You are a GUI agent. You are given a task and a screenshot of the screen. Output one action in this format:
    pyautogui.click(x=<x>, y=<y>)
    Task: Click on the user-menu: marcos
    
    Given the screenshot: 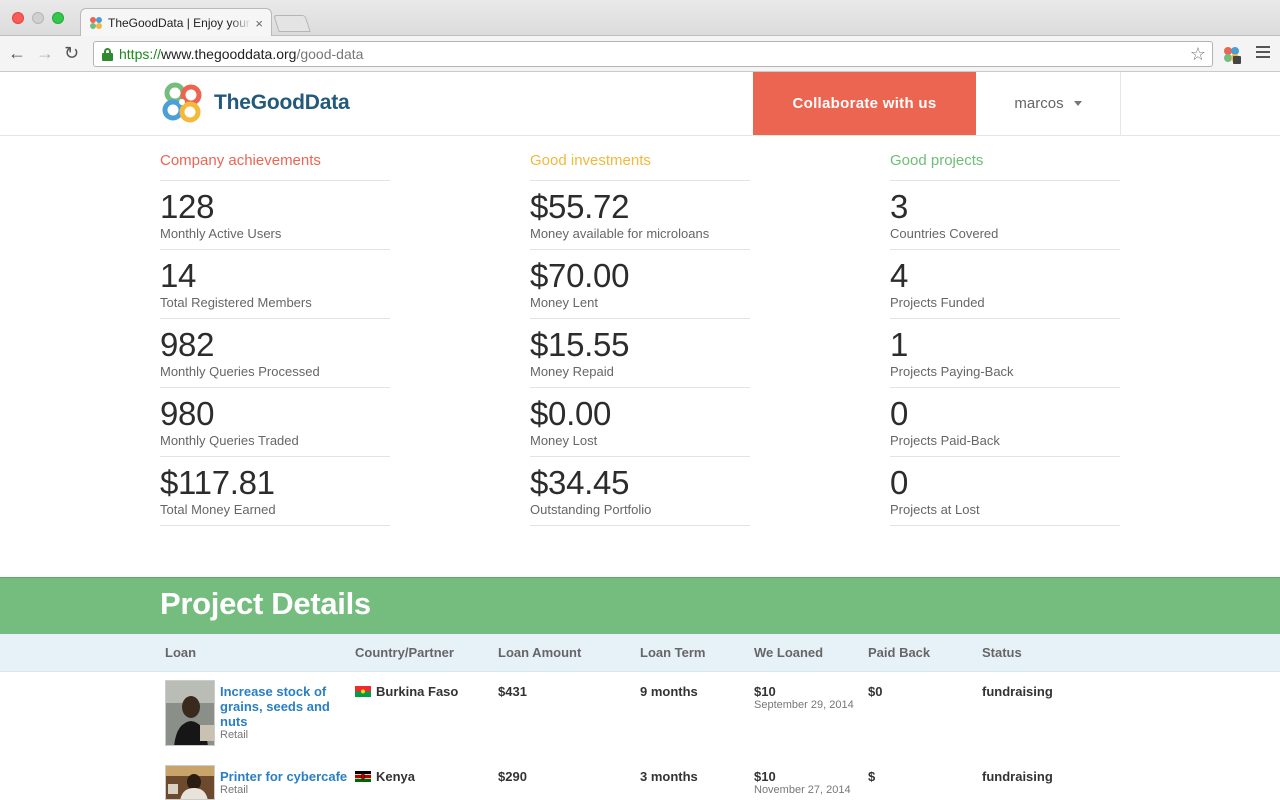 What is the action you would take?
    pyautogui.click(x=1048, y=103)
    